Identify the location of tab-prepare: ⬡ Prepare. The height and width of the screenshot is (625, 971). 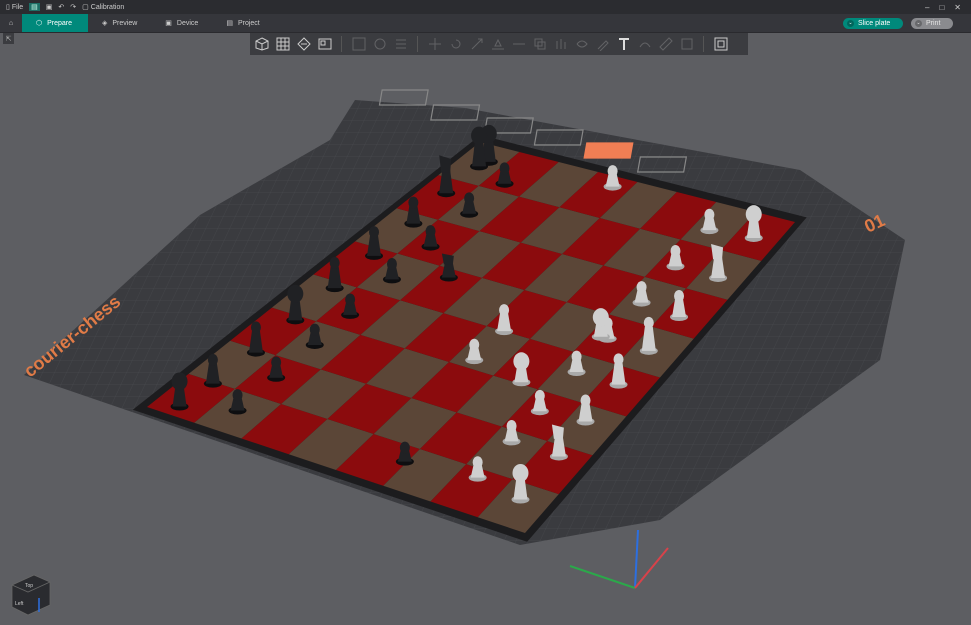
(55, 23).